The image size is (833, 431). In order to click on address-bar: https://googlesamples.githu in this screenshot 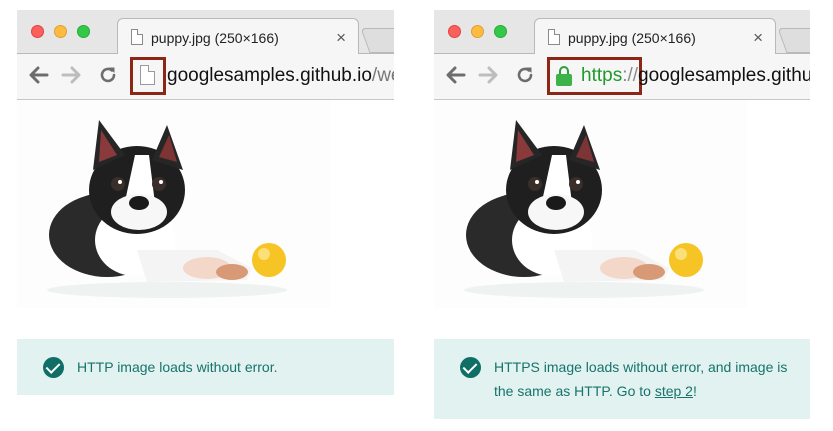, I will do `click(678, 76)`.